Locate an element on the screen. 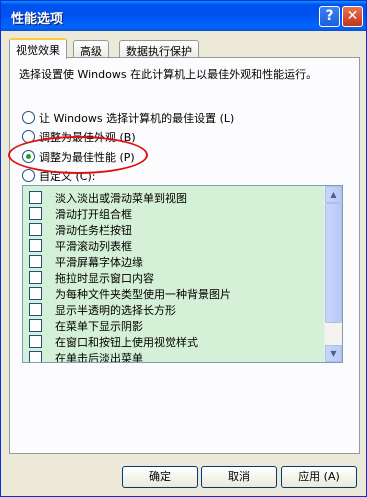  radio-label: 让 Windows 选择计算机的最佳设置 (L) is located at coordinates (137, 118).